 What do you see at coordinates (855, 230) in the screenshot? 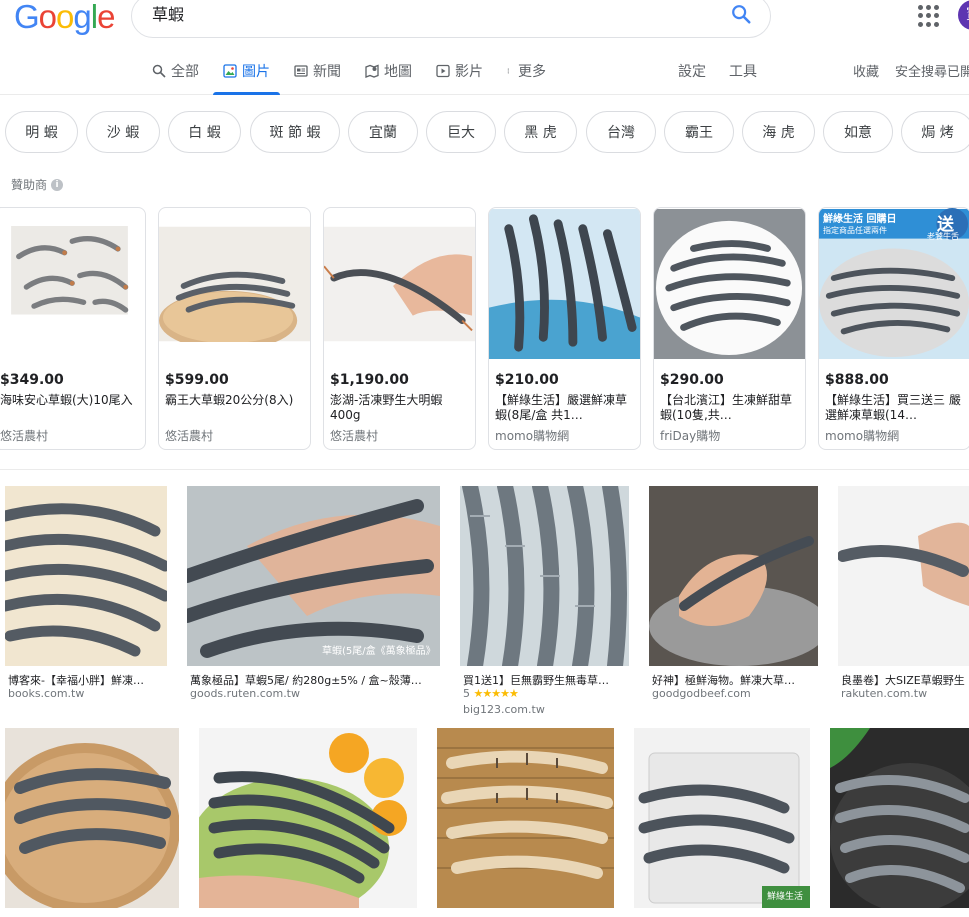
I see `promo-banner-sub: 指定商品任選兩件` at bounding box center [855, 230].